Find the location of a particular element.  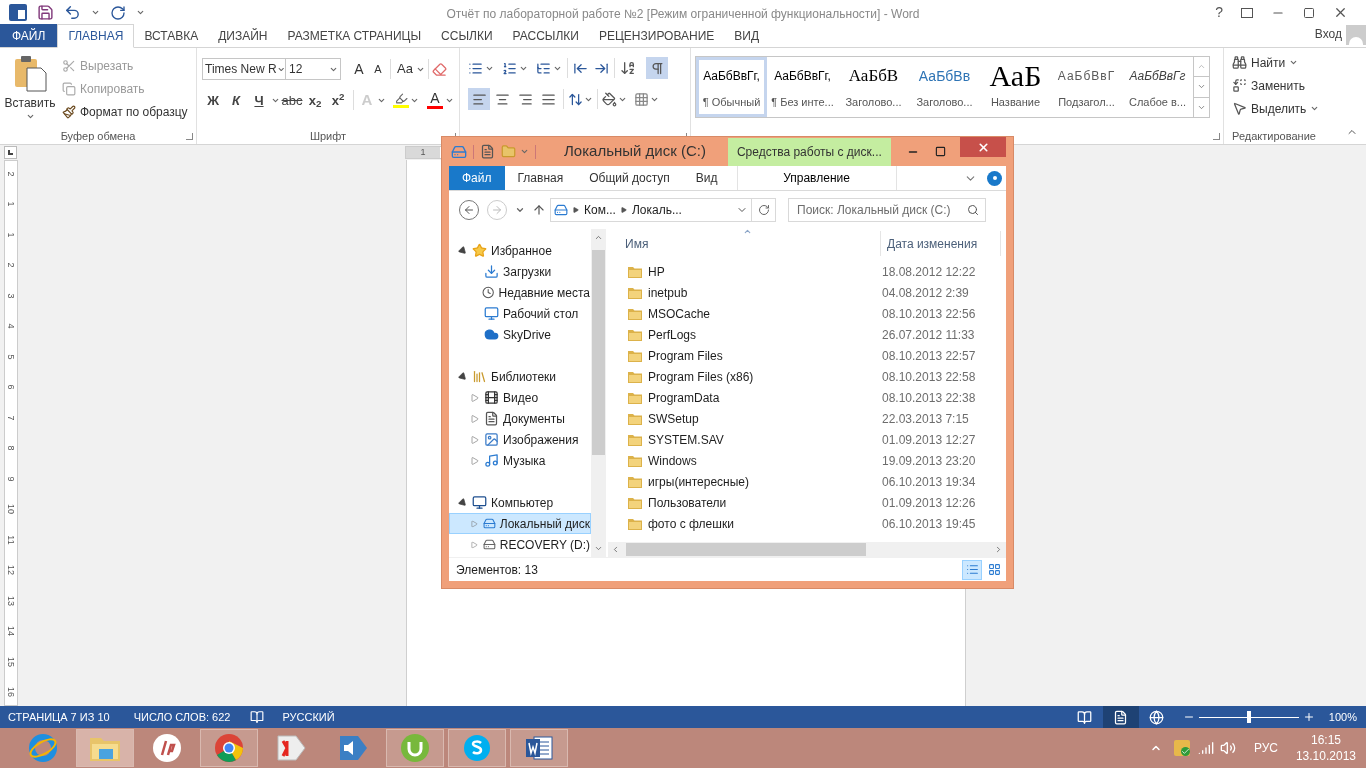

editing-button: Найти is located at coordinates (1278, 62).